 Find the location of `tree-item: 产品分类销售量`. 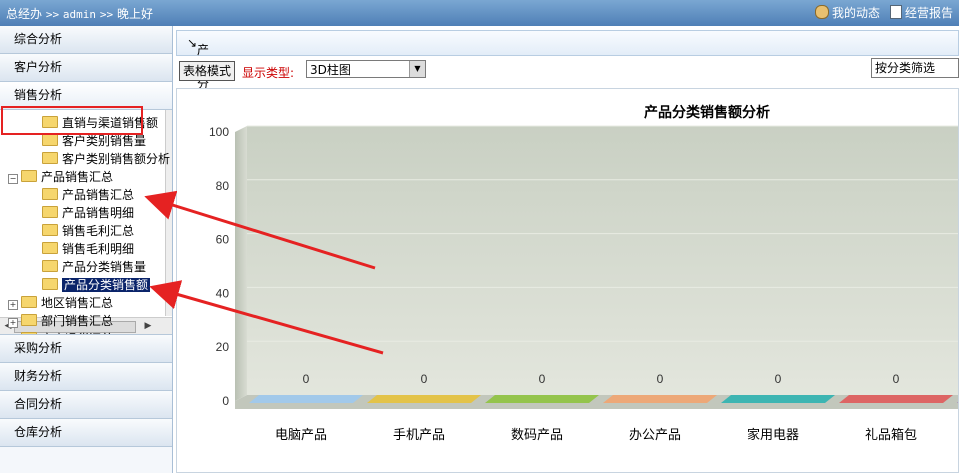

tree-item: 产品分类销售量 is located at coordinates (94, 267).